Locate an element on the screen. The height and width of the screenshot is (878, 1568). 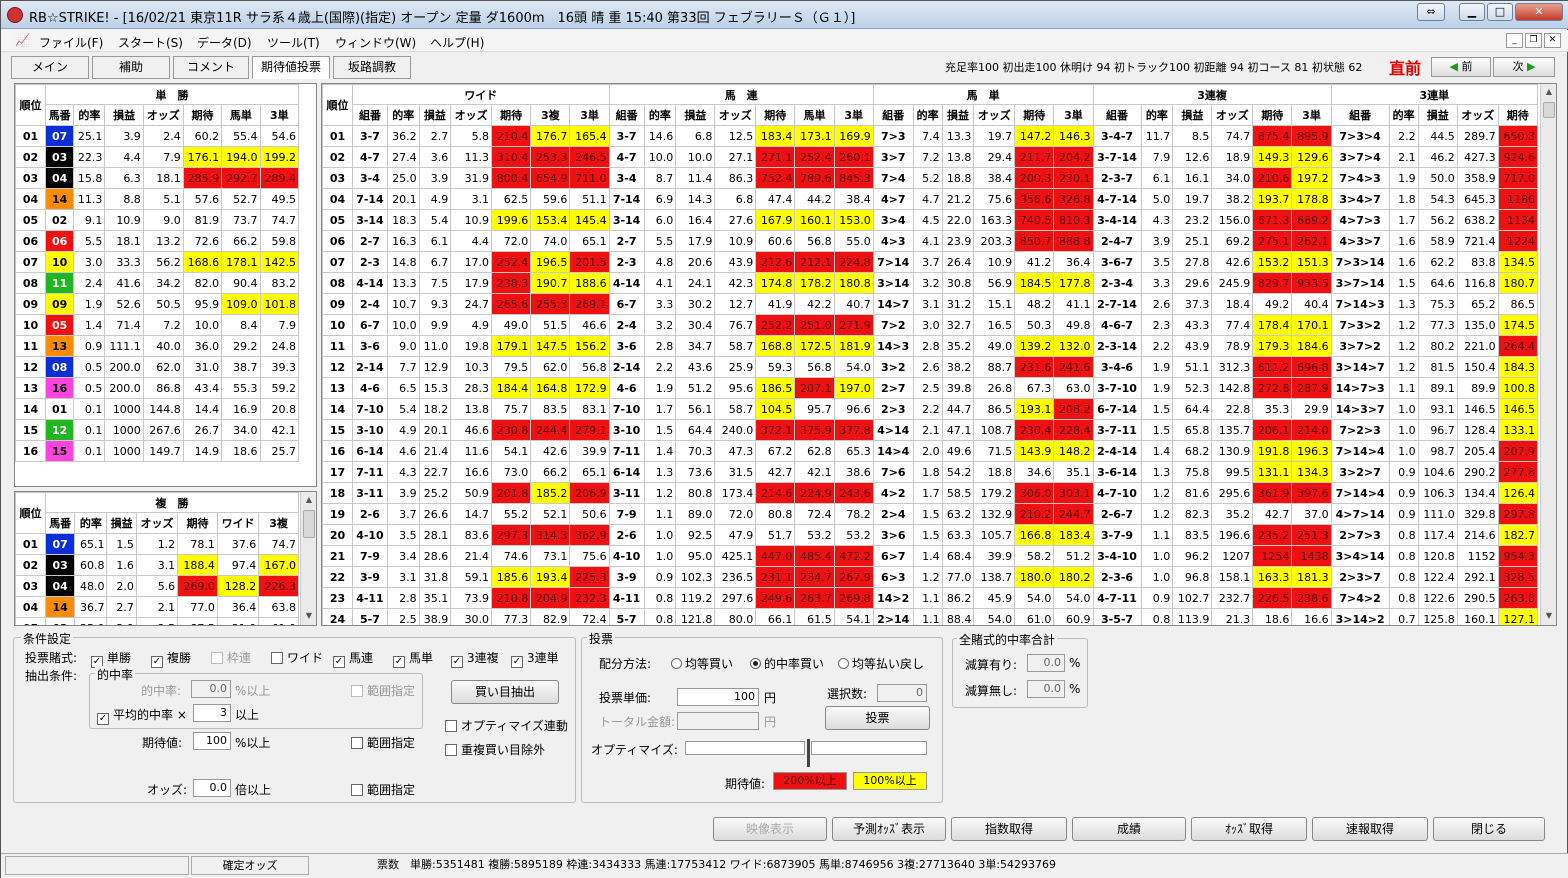
mdi-close-icon: ✕ is located at coordinates (1552, 40).